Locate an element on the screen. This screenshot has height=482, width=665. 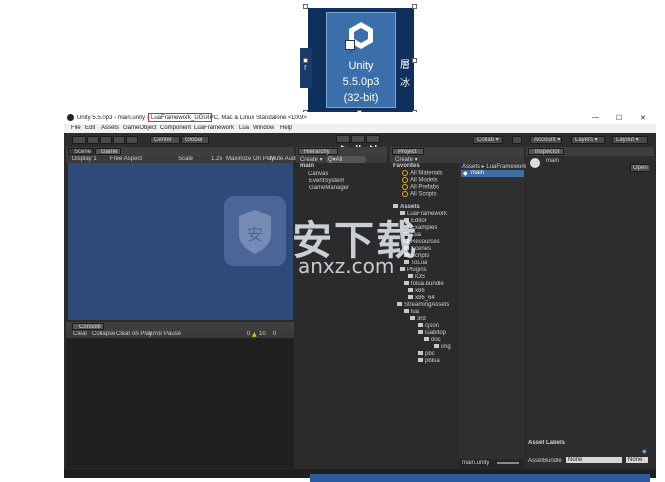
hierarchy-create-button: Create ▾ is located at coordinates (311, 159).